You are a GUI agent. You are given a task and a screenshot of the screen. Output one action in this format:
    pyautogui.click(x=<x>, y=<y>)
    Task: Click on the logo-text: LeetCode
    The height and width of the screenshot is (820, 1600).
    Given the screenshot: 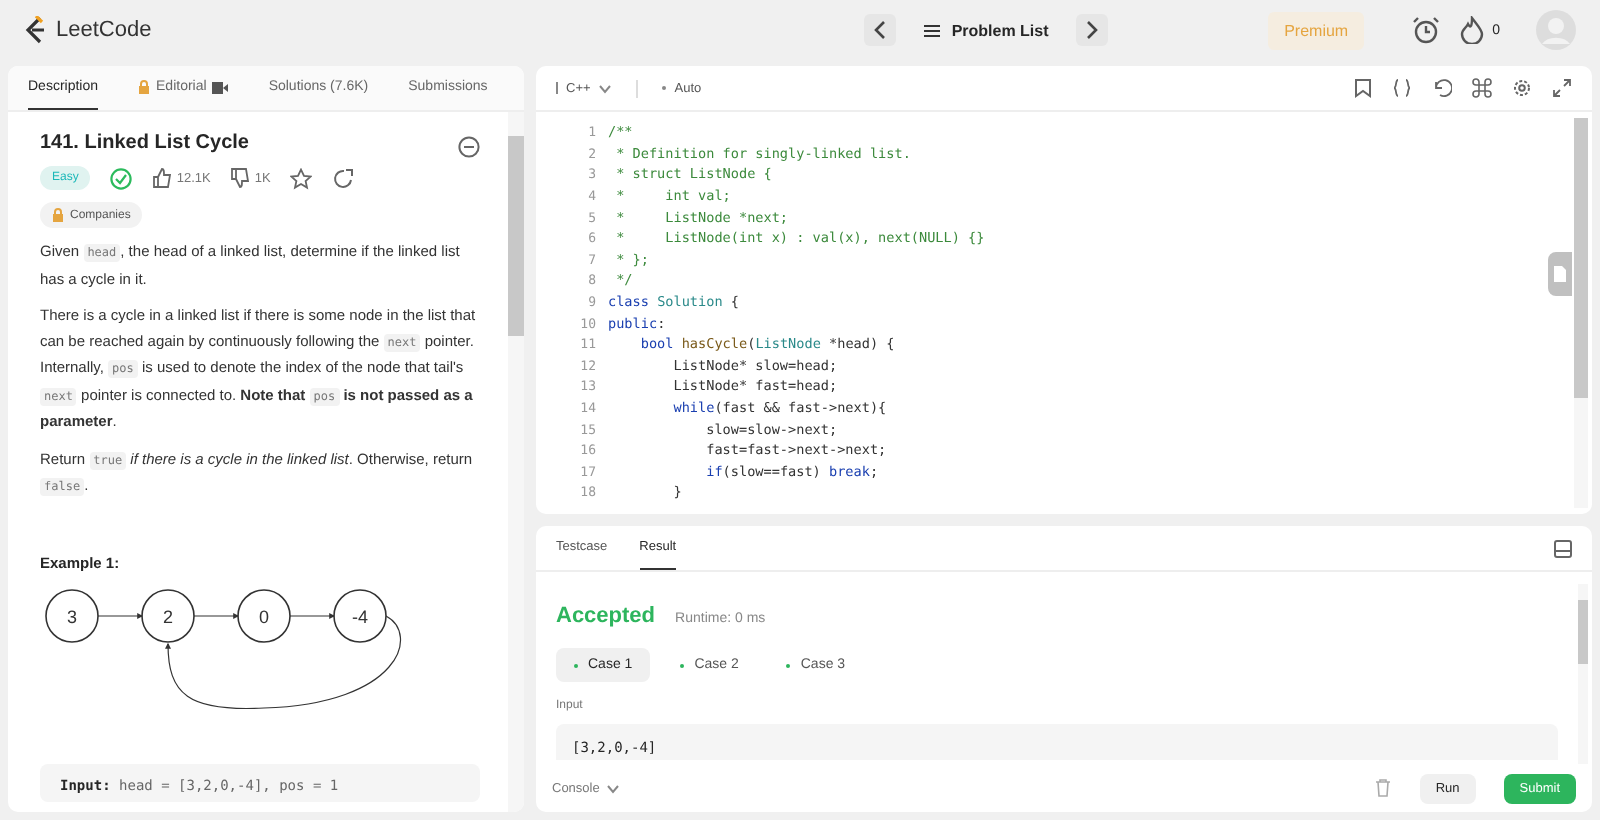 What is the action you would take?
    pyautogui.click(x=104, y=30)
    